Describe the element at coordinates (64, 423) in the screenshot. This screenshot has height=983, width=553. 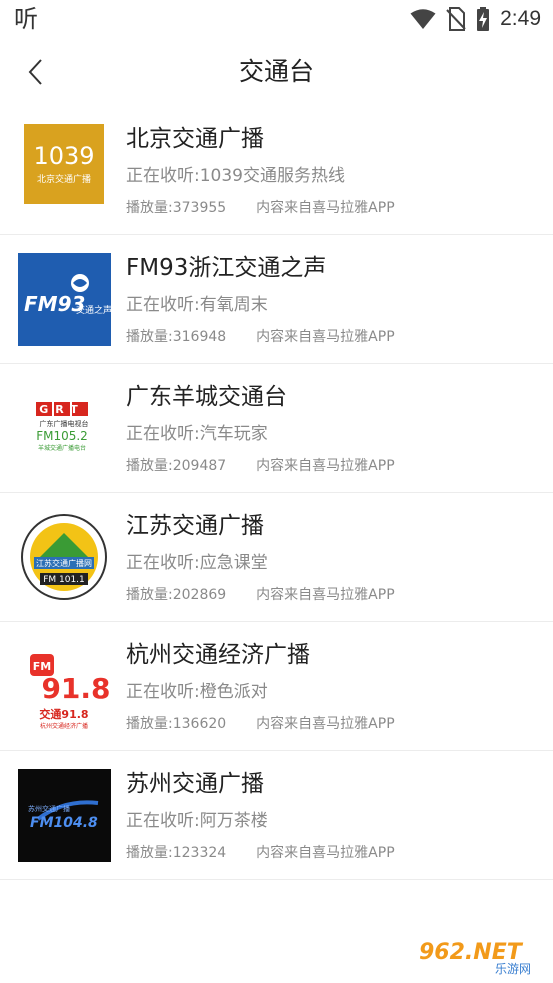
I see `svg-text: 广东广播电视台` at that location.